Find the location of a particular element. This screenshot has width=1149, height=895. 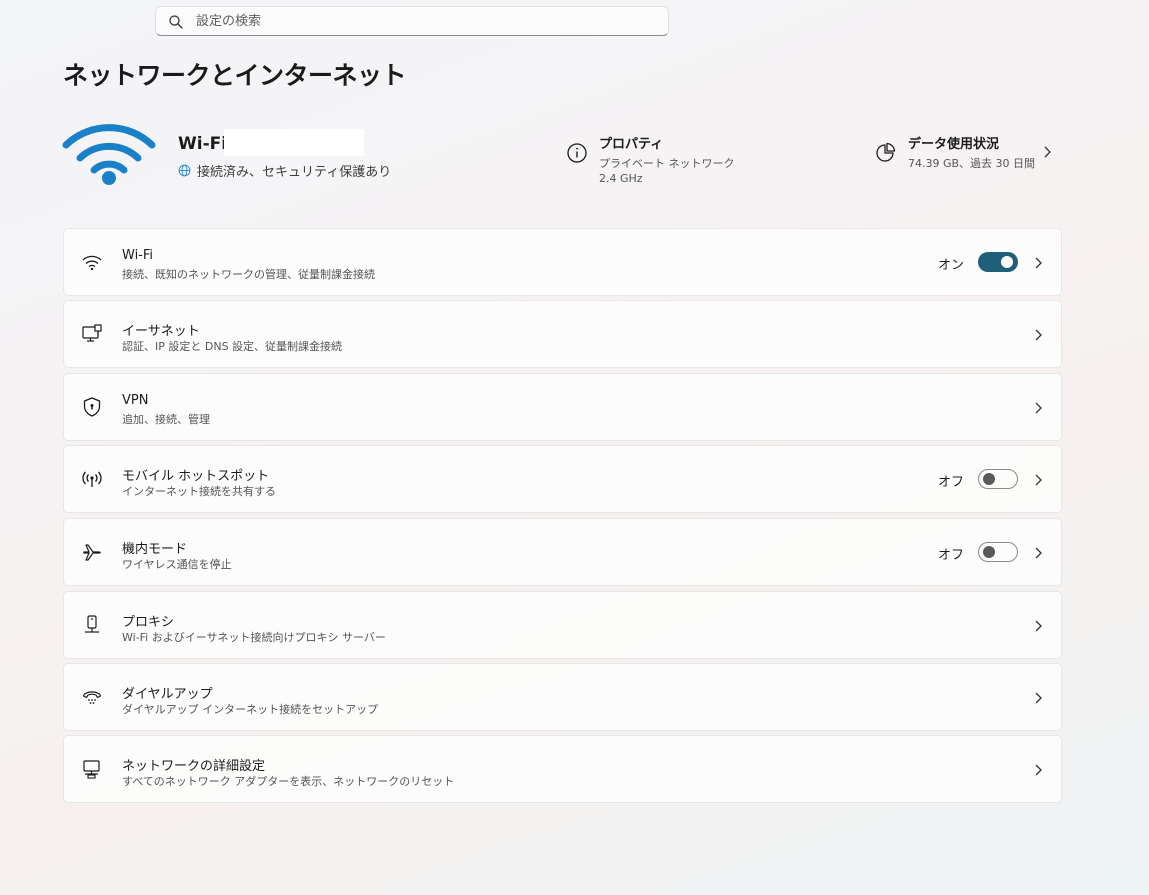

setting-title: ダイヤルアップ is located at coordinates (167, 694).